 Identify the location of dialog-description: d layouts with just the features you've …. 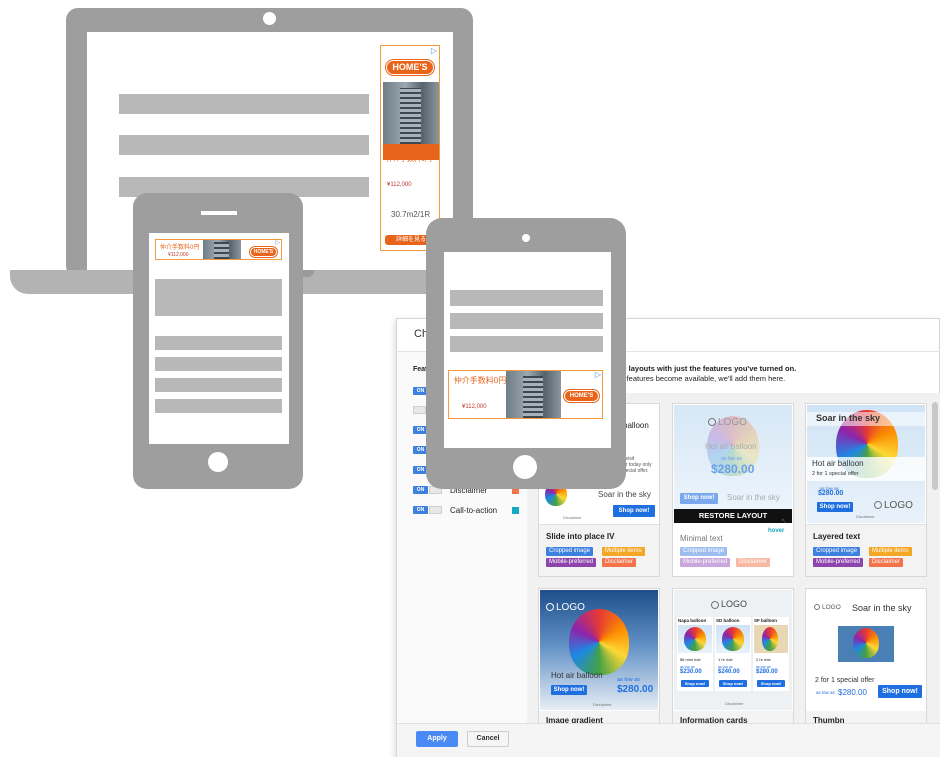
(709, 374).